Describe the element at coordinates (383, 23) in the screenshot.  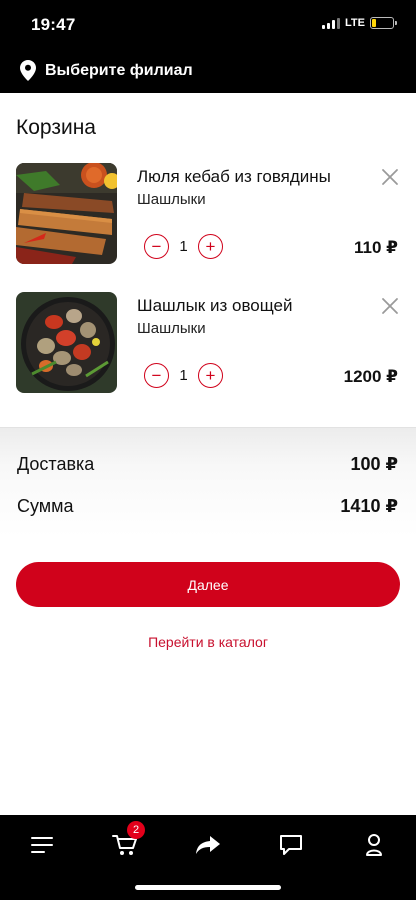
I see `battery-icon` at that location.